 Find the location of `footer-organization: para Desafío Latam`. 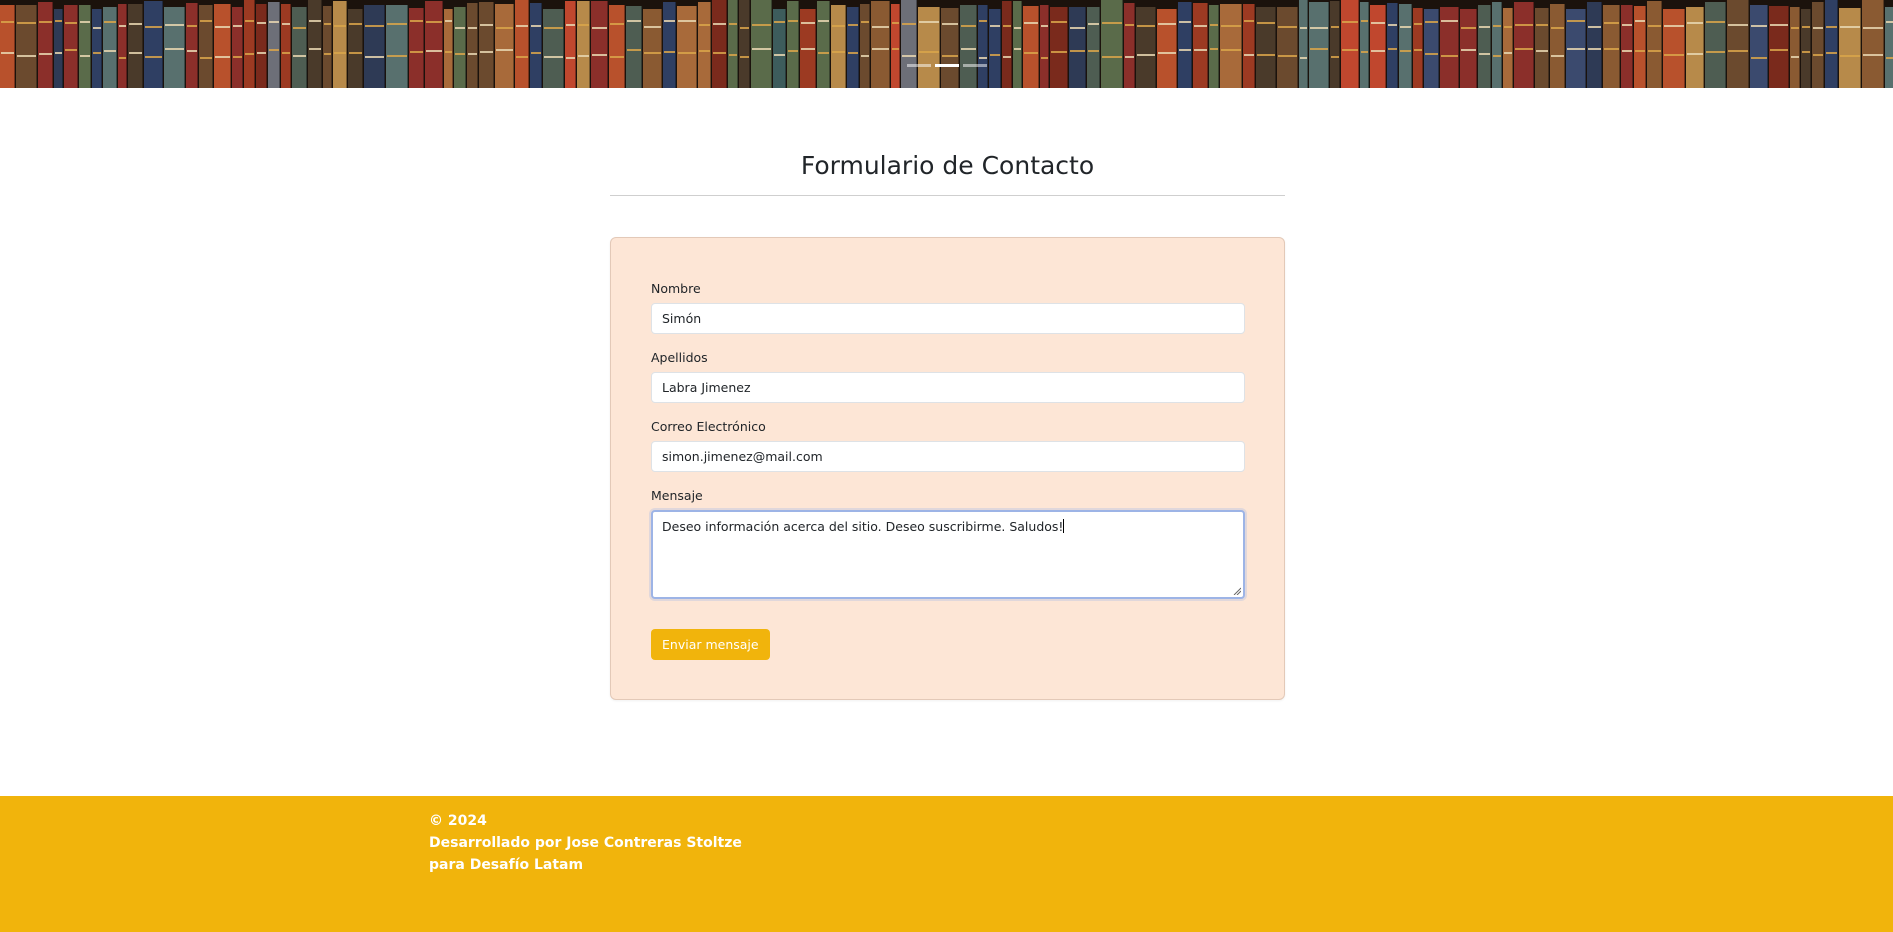

footer-organization: para Desafío Latam is located at coordinates (506, 865).